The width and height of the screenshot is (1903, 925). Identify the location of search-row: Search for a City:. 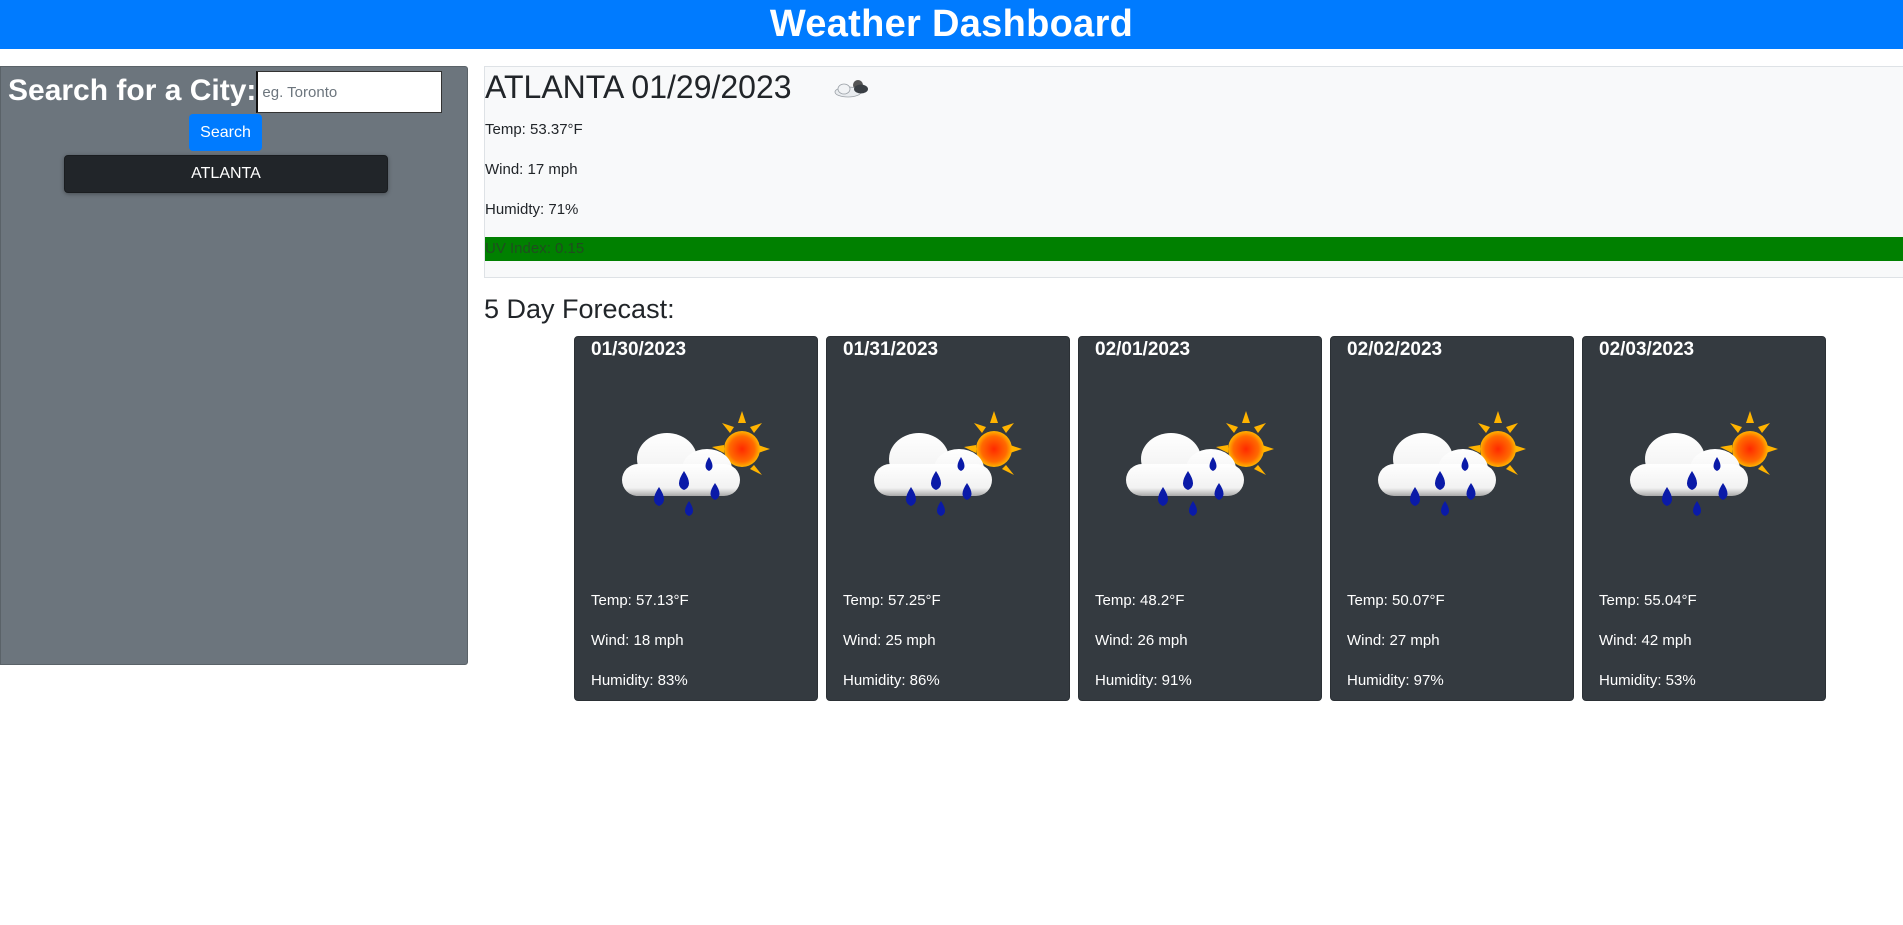
(225, 91).